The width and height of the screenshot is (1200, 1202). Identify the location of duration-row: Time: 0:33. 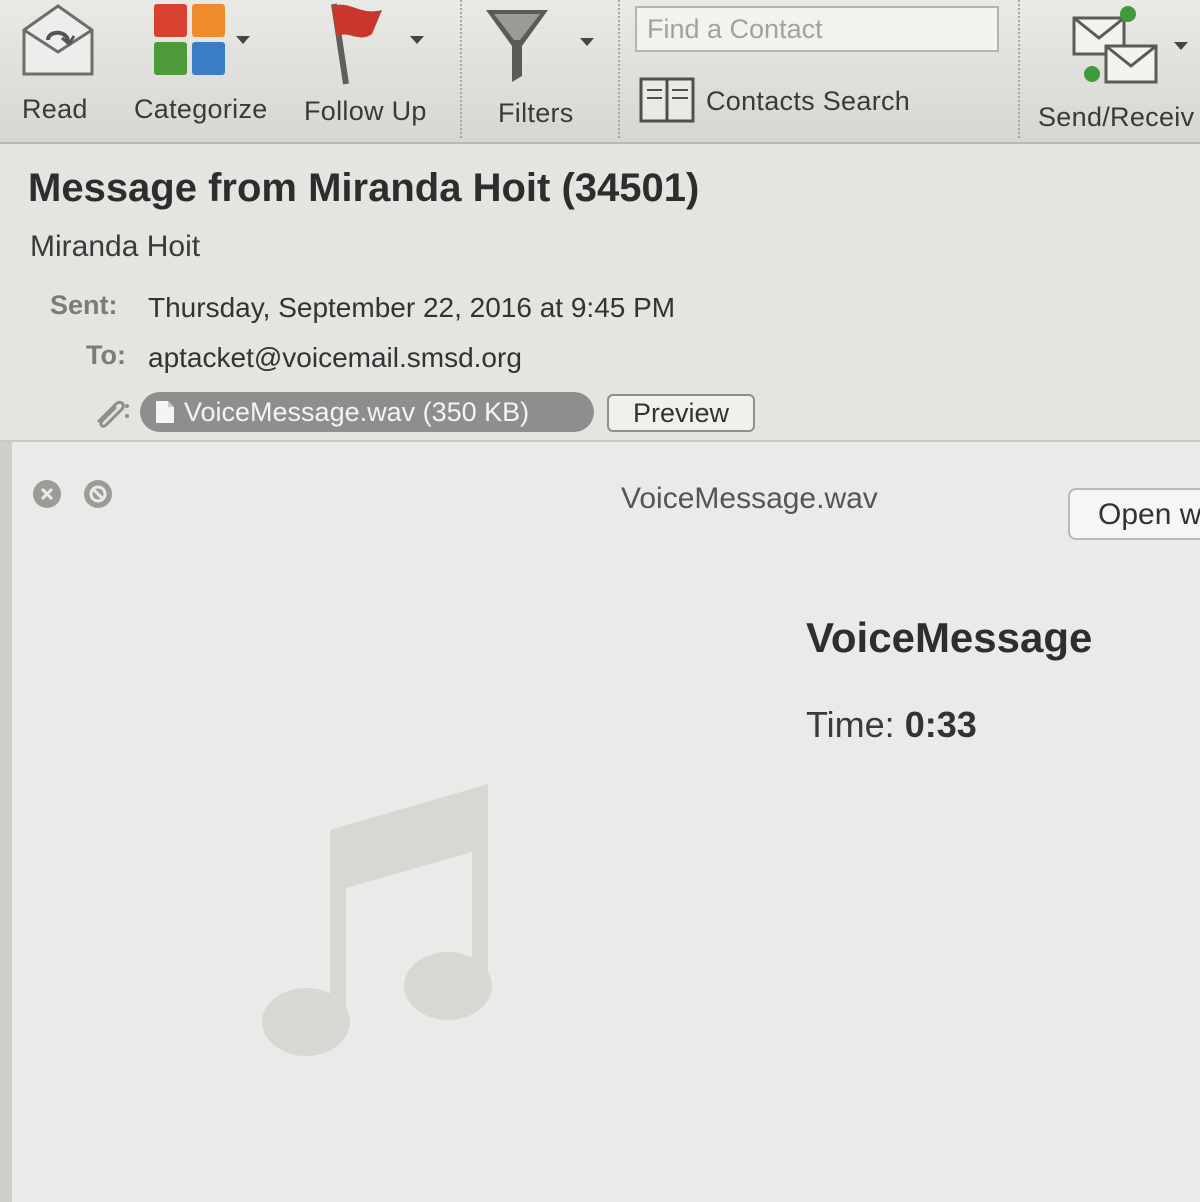
(891, 725).